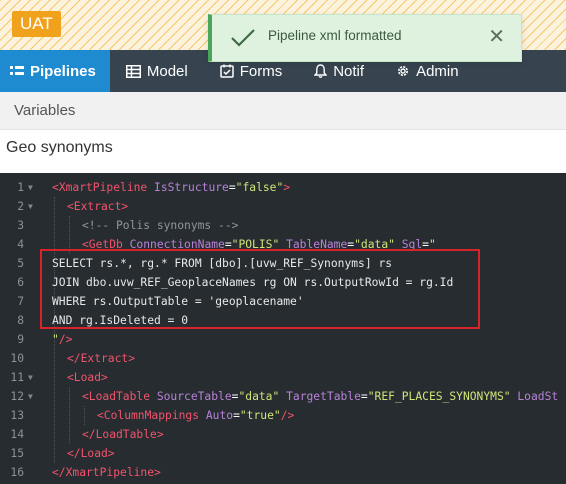 The width and height of the screenshot is (566, 484). What do you see at coordinates (259, 187) in the screenshot?
I see `xml-value: "false"` at bounding box center [259, 187].